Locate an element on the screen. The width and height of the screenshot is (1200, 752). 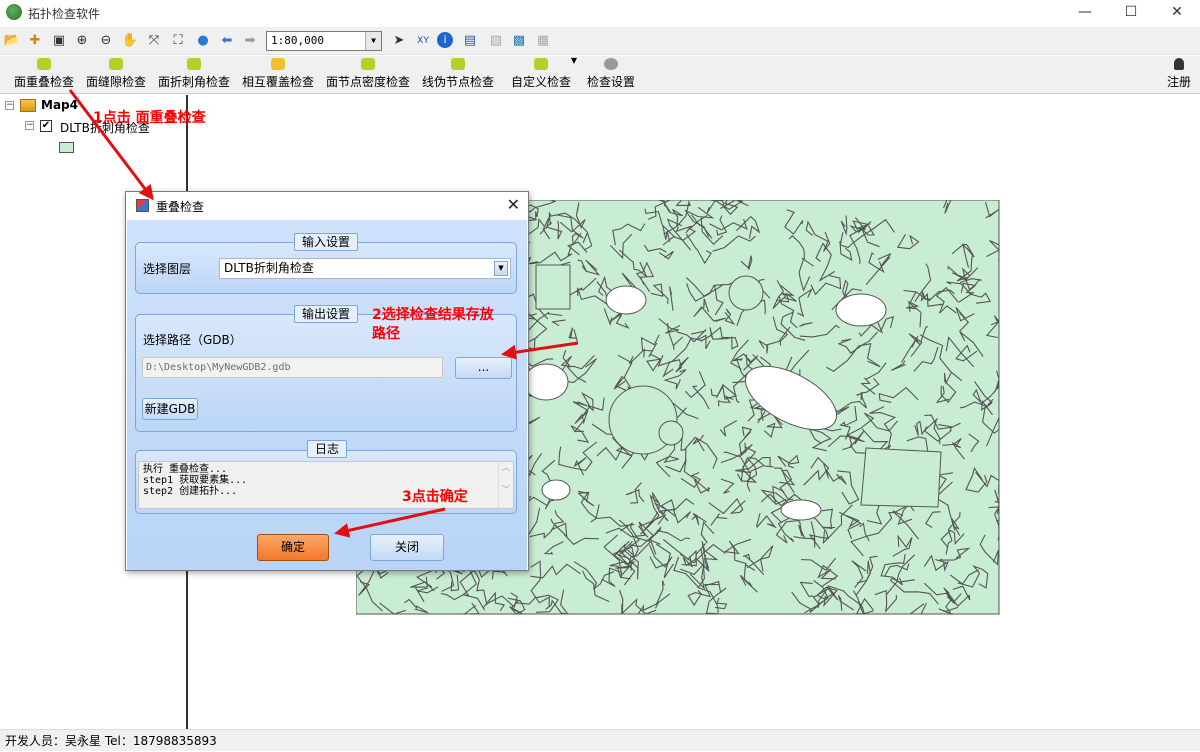
spike-angle-check-label: 面折刺角检查 is located at coordinates (193, 82).